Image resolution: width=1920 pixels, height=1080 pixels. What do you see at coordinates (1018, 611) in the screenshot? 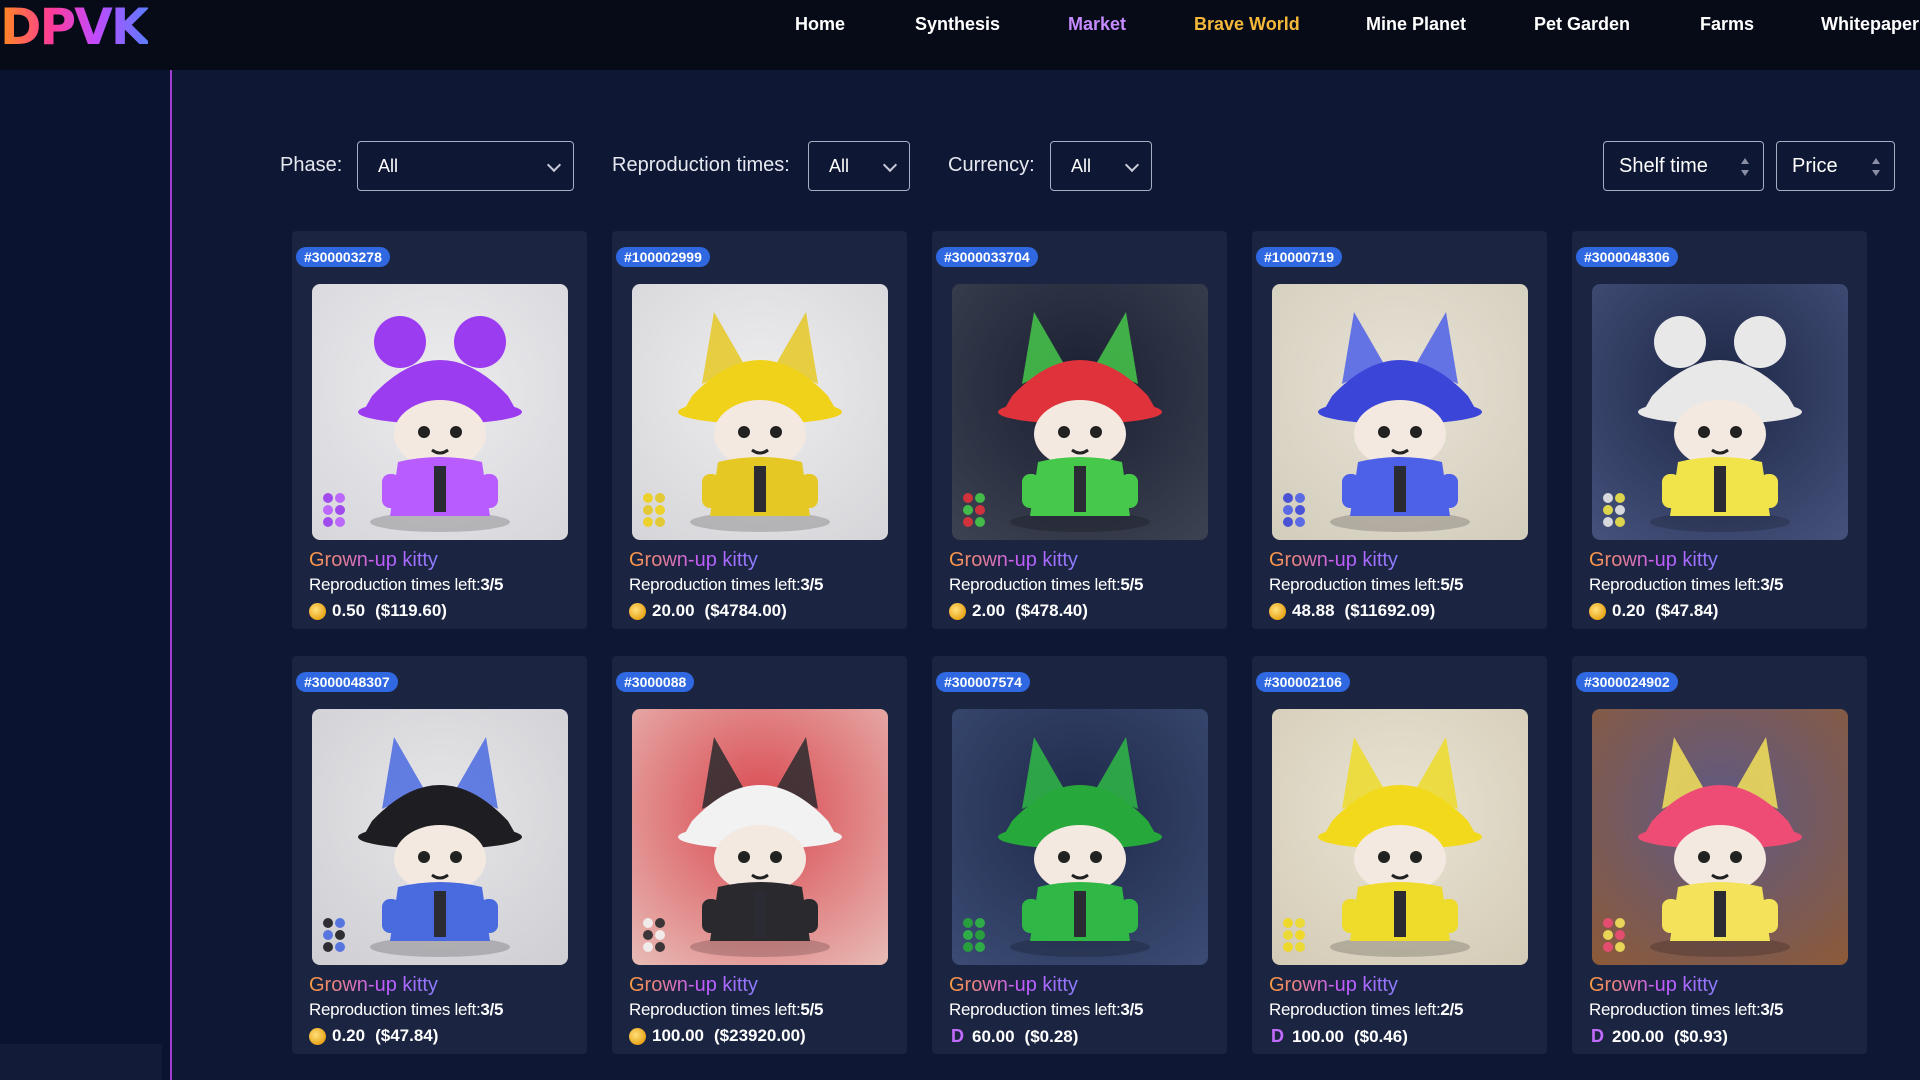
I see `card-price: 2.00 ($478.40)` at bounding box center [1018, 611].